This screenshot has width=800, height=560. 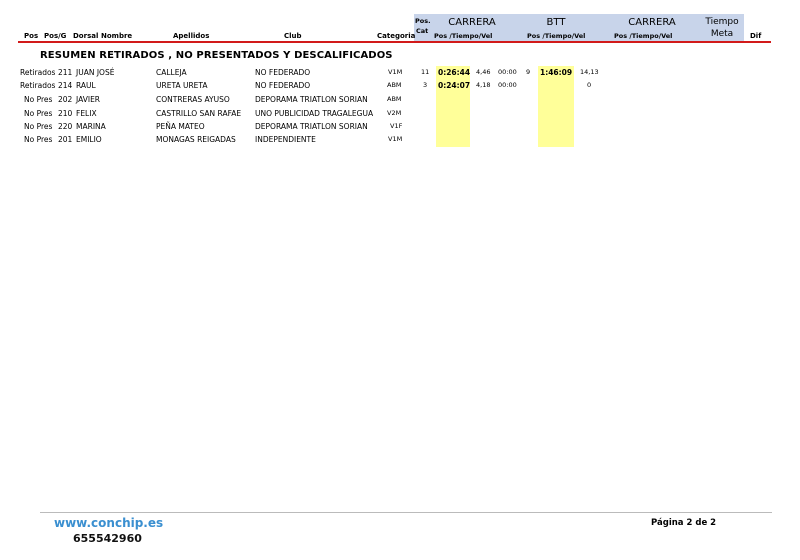 What do you see at coordinates (117, 36) in the screenshot?
I see `col-header-nombre: Nombre` at bounding box center [117, 36].